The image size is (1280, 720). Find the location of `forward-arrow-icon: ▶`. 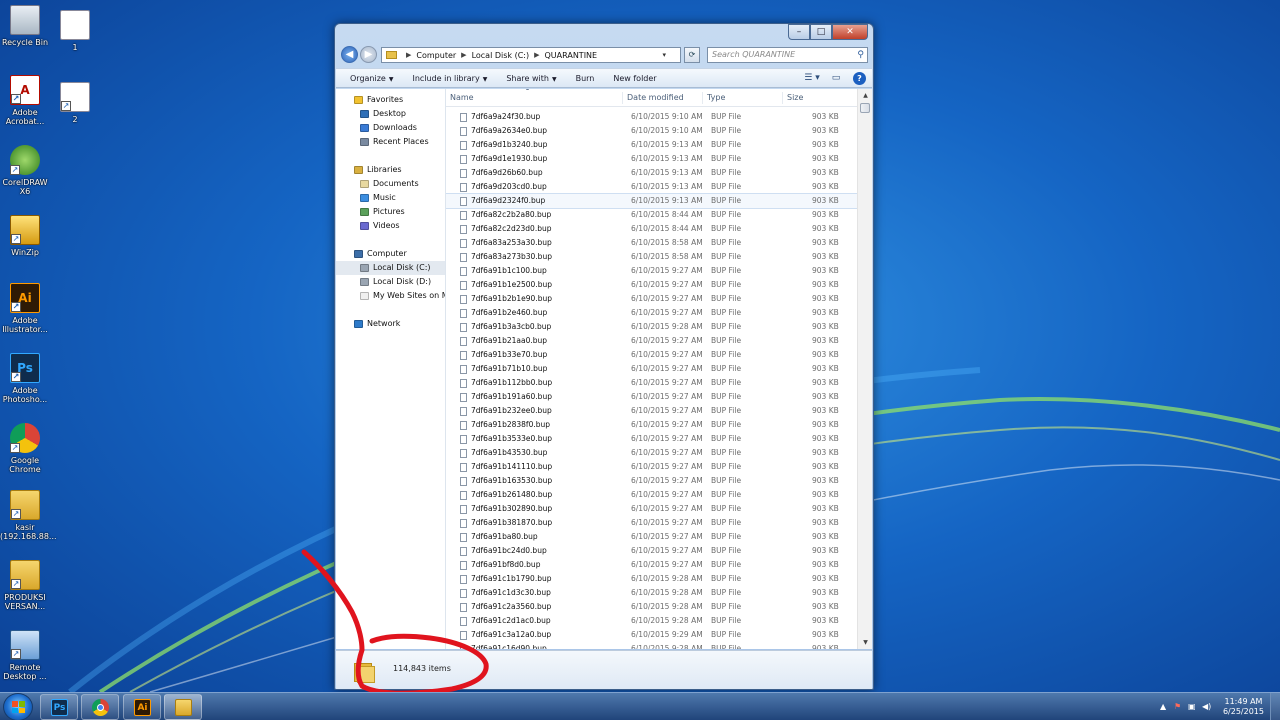

forward-arrow-icon: ▶ is located at coordinates (368, 54).